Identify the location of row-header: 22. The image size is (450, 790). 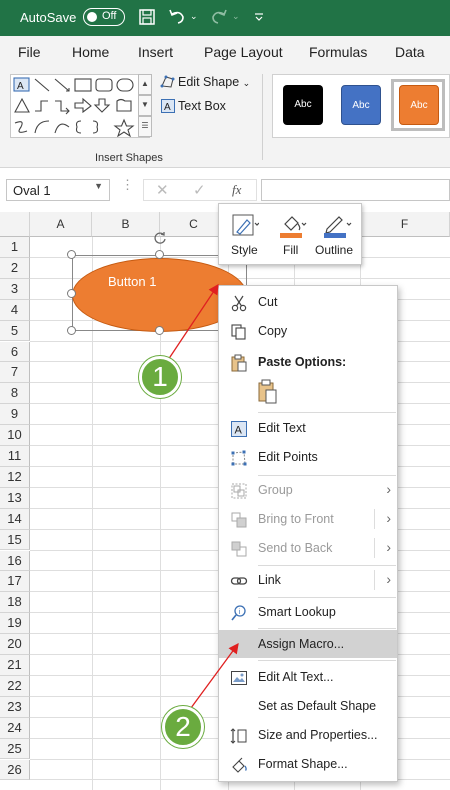
(15, 686).